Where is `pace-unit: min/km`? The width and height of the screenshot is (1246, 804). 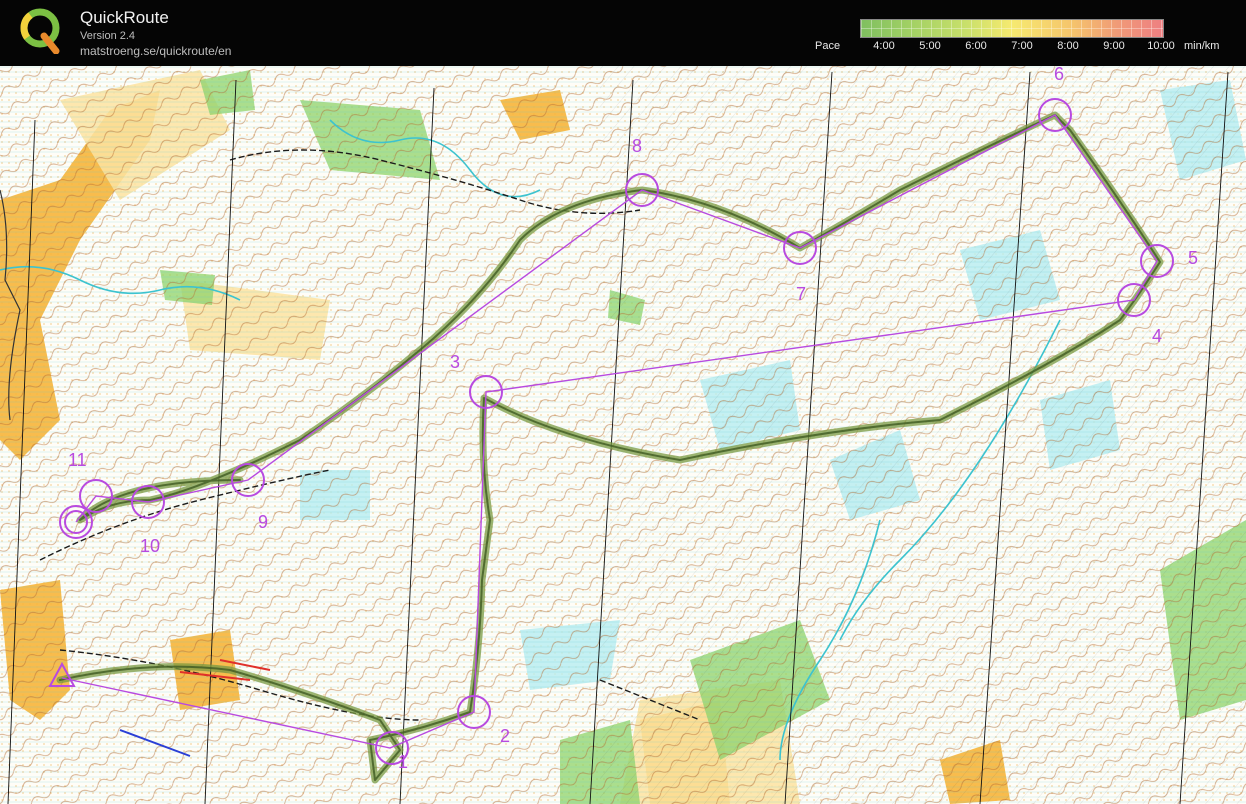
pace-unit: min/km is located at coordinates (1202, 46).